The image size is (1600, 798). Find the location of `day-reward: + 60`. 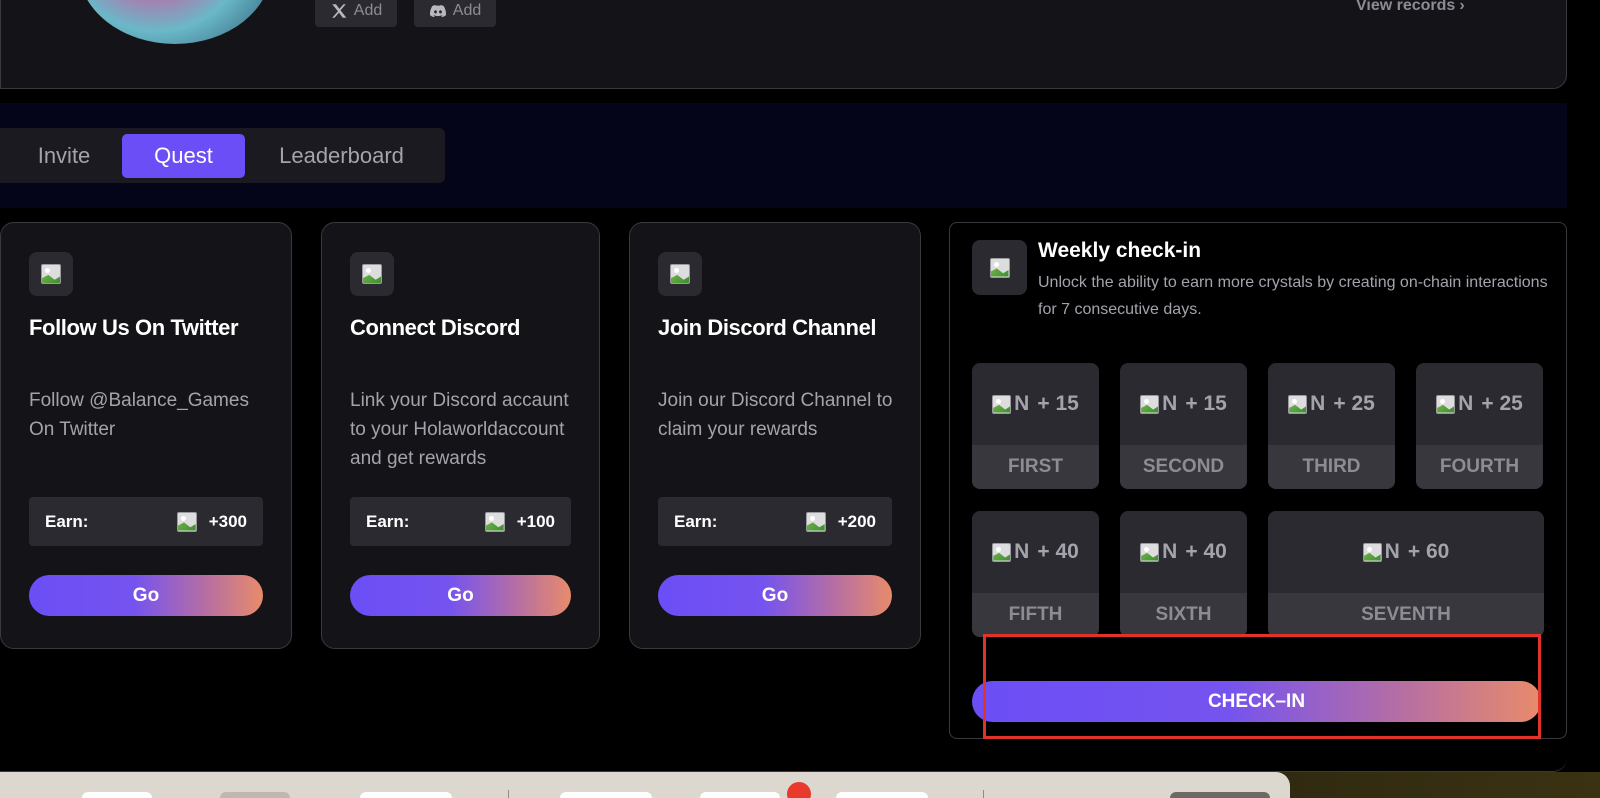

day-reward: + 60 is located at coordinates (1428, 551).